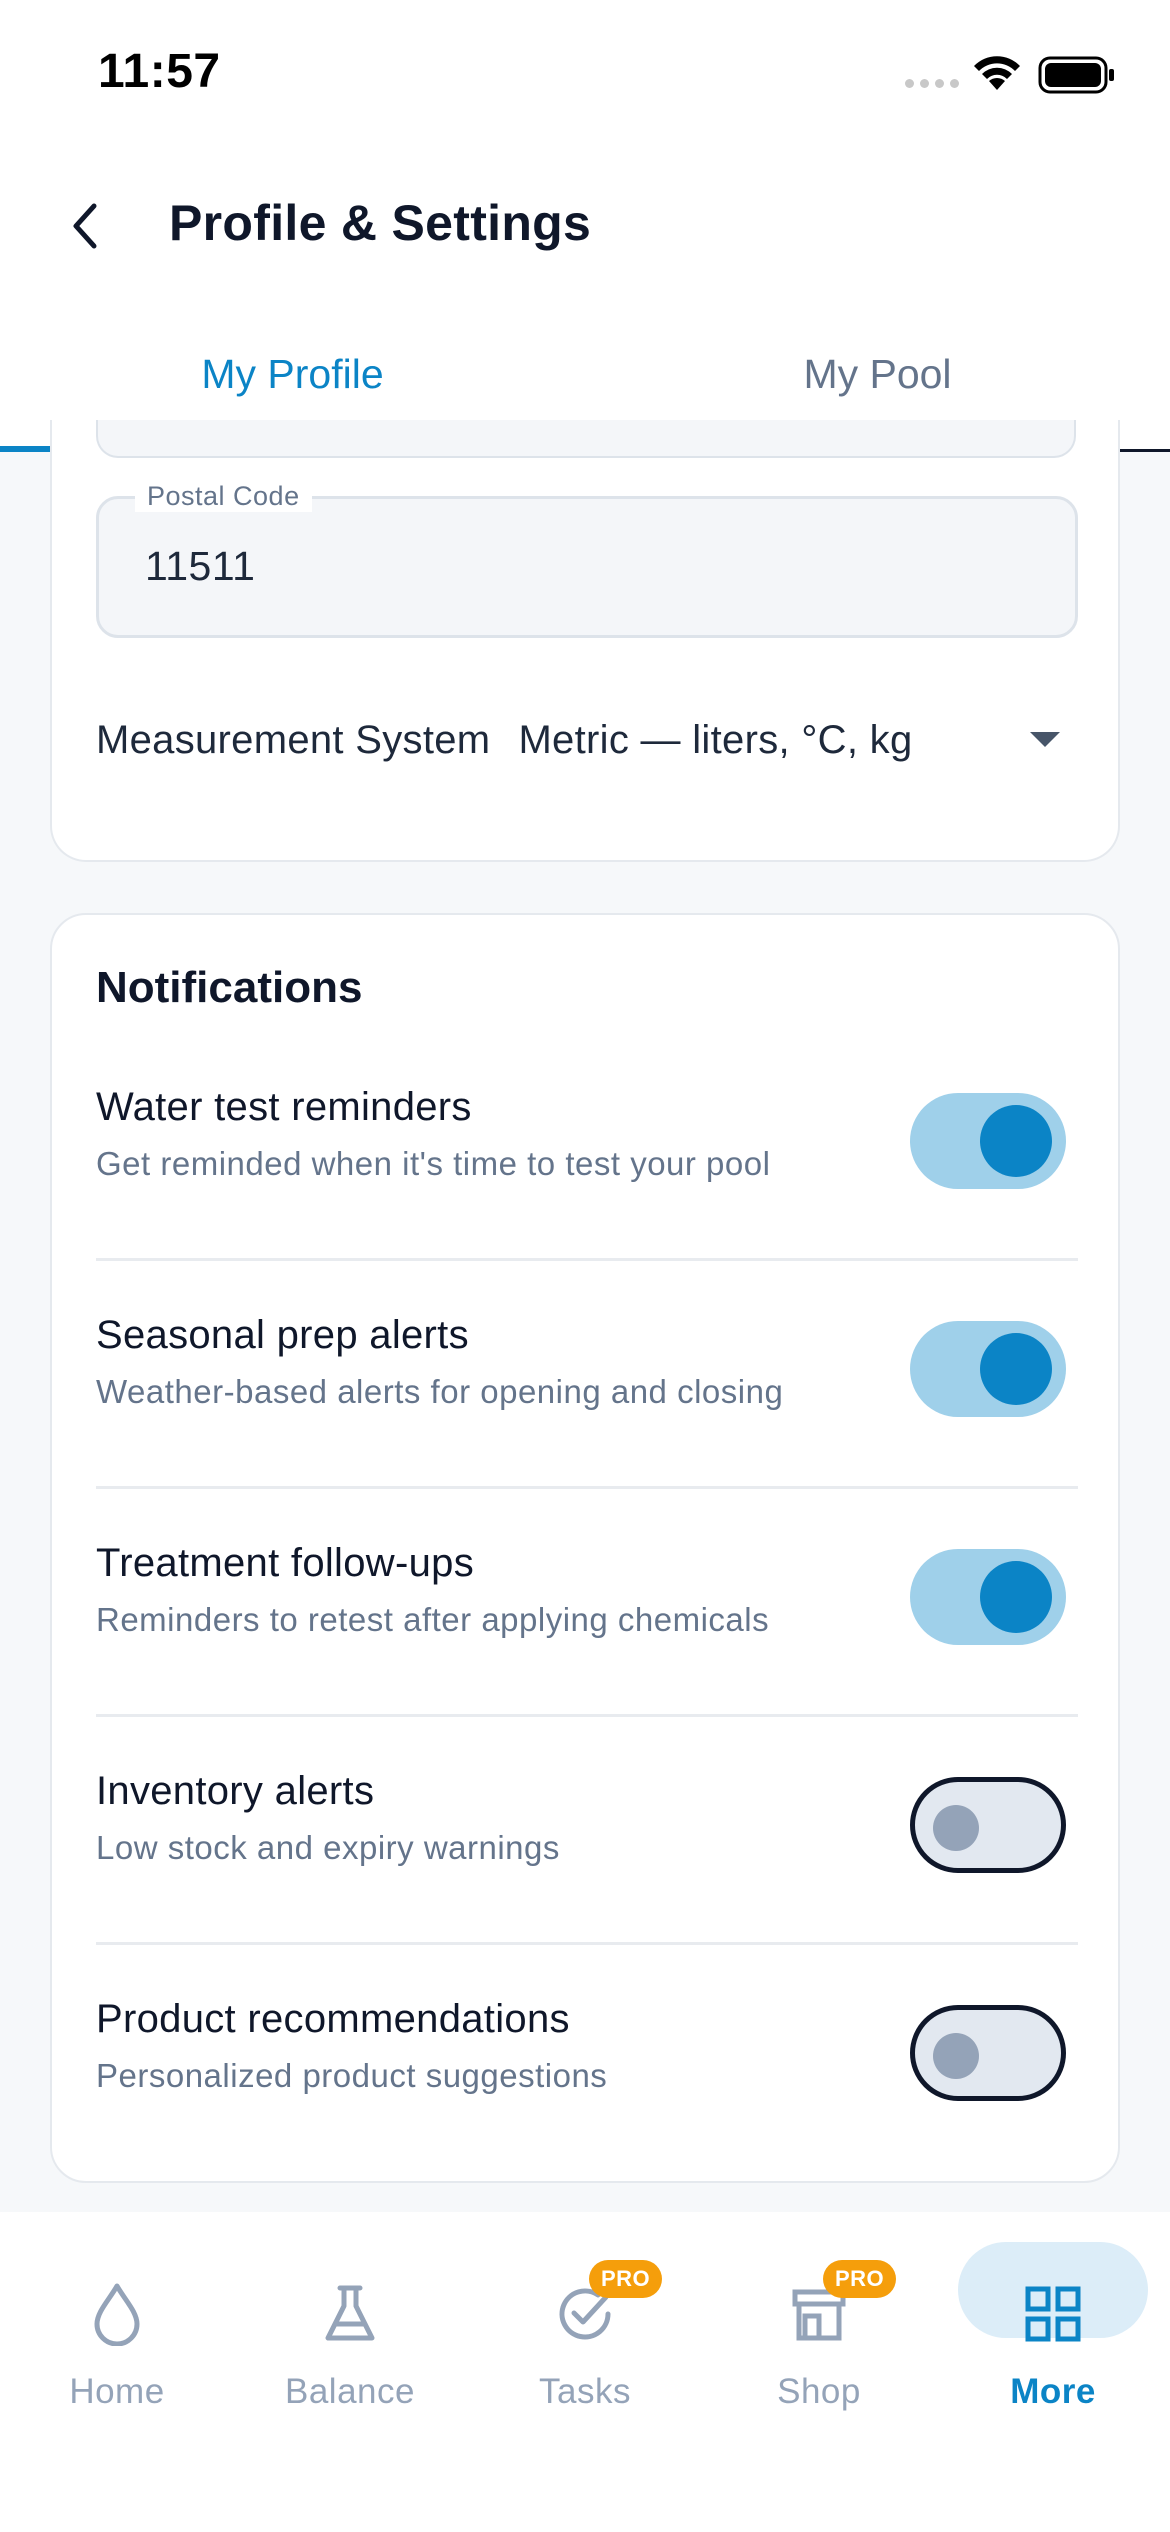  I want to click on page-title: Profile & Settings, so click(380, 223).